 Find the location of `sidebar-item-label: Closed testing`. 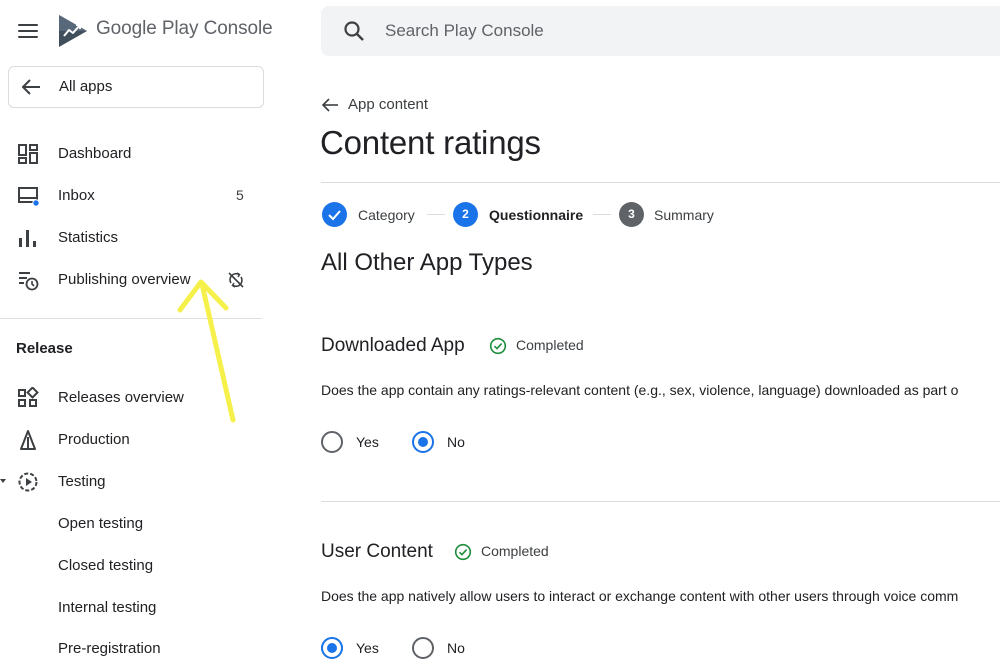

sidebar-item-label: Closed testing is located at coordinates (106, 565).